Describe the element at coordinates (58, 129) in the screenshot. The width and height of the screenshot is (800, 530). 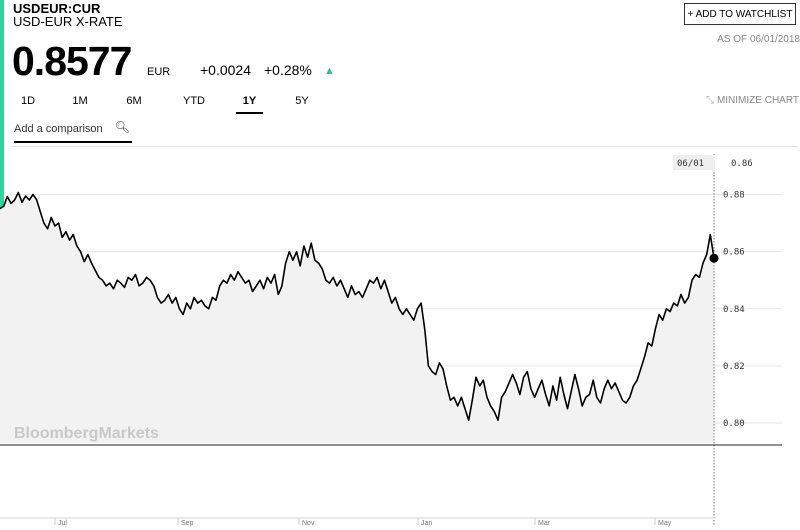
I see `comparison-placeholder: Add a comparison` at that location.